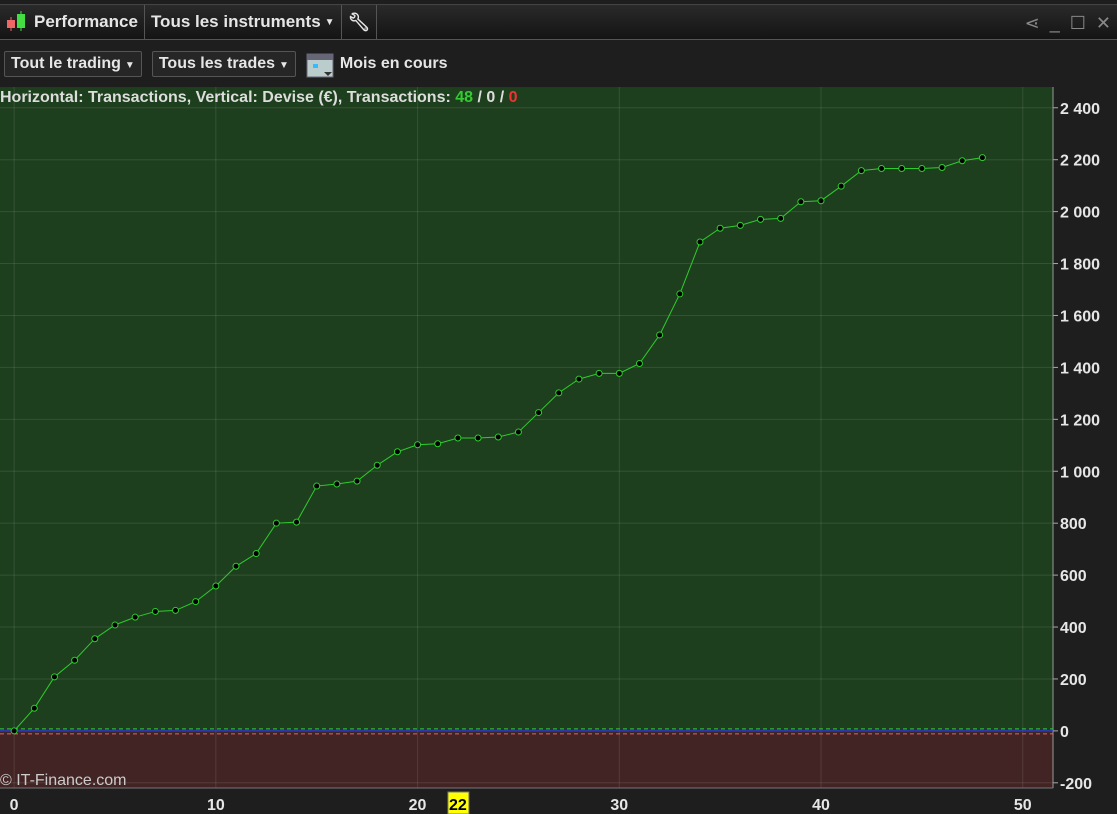 The width and height of the screenshot is (1117, 814). Describe the element at coordinates (14, 805) in the screenshot. I see `x-tick-label: 0` at that location.